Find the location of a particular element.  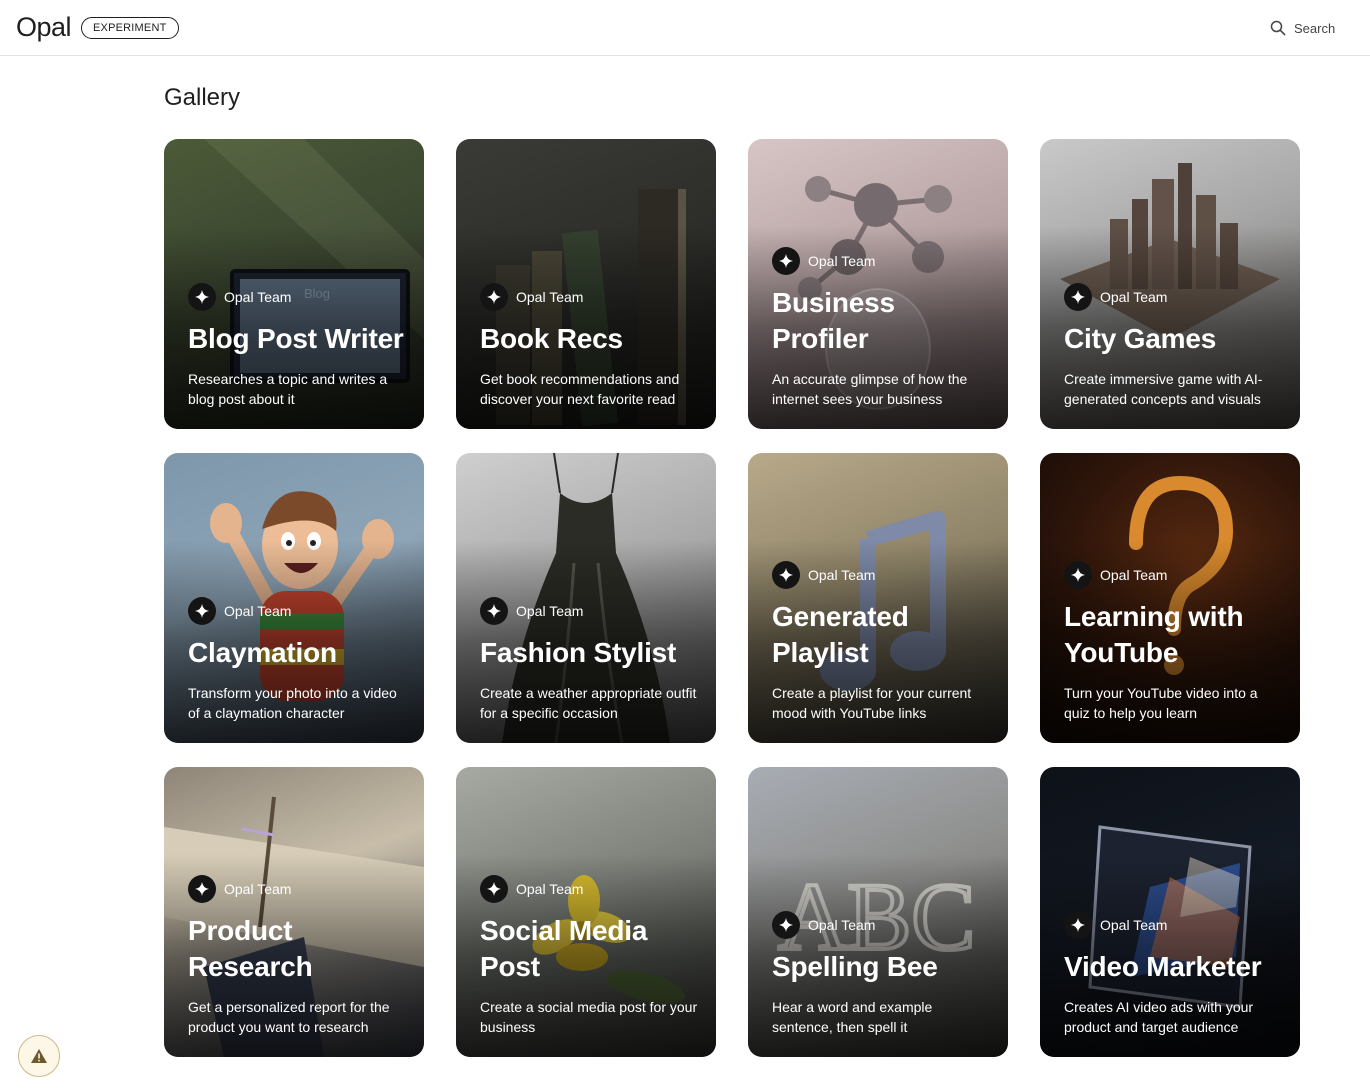

search-button: Search is located at coordinates (1302, 28).